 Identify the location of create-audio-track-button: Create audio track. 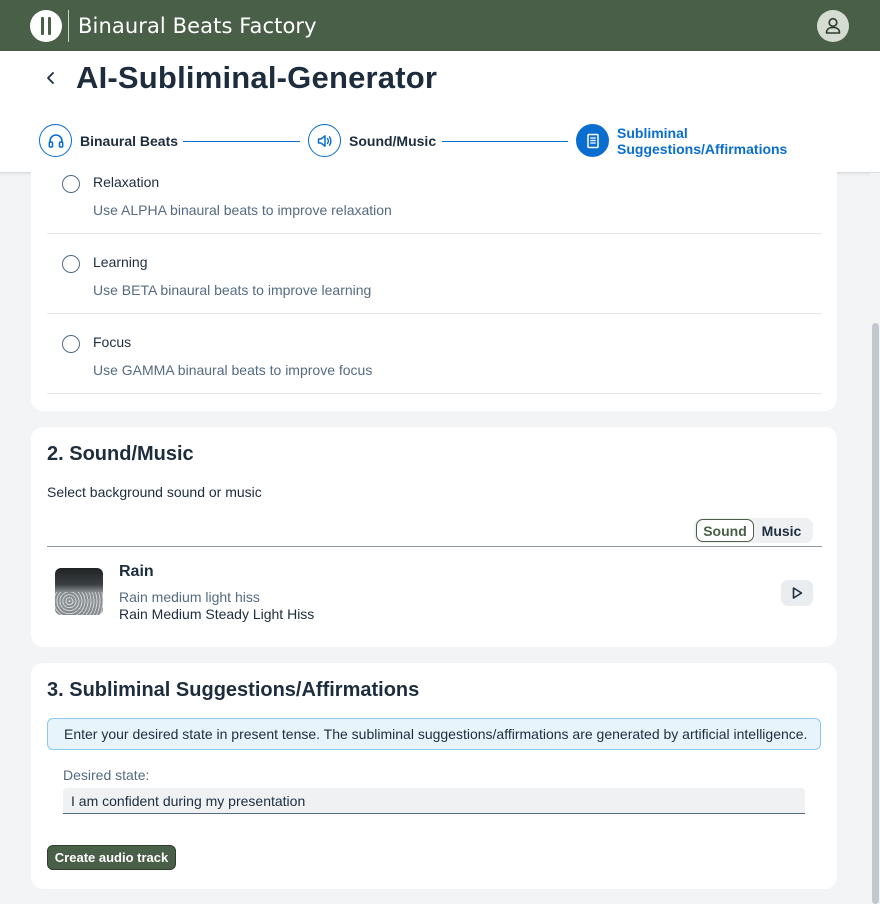
(111, 857).